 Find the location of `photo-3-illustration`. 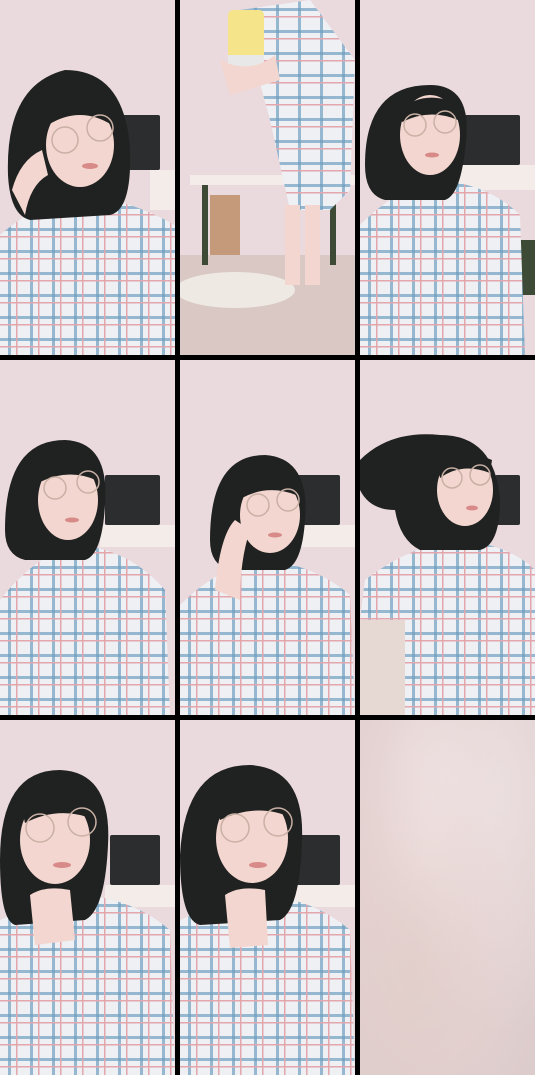

photo-3-illustration is located at coordinates (447, 177).